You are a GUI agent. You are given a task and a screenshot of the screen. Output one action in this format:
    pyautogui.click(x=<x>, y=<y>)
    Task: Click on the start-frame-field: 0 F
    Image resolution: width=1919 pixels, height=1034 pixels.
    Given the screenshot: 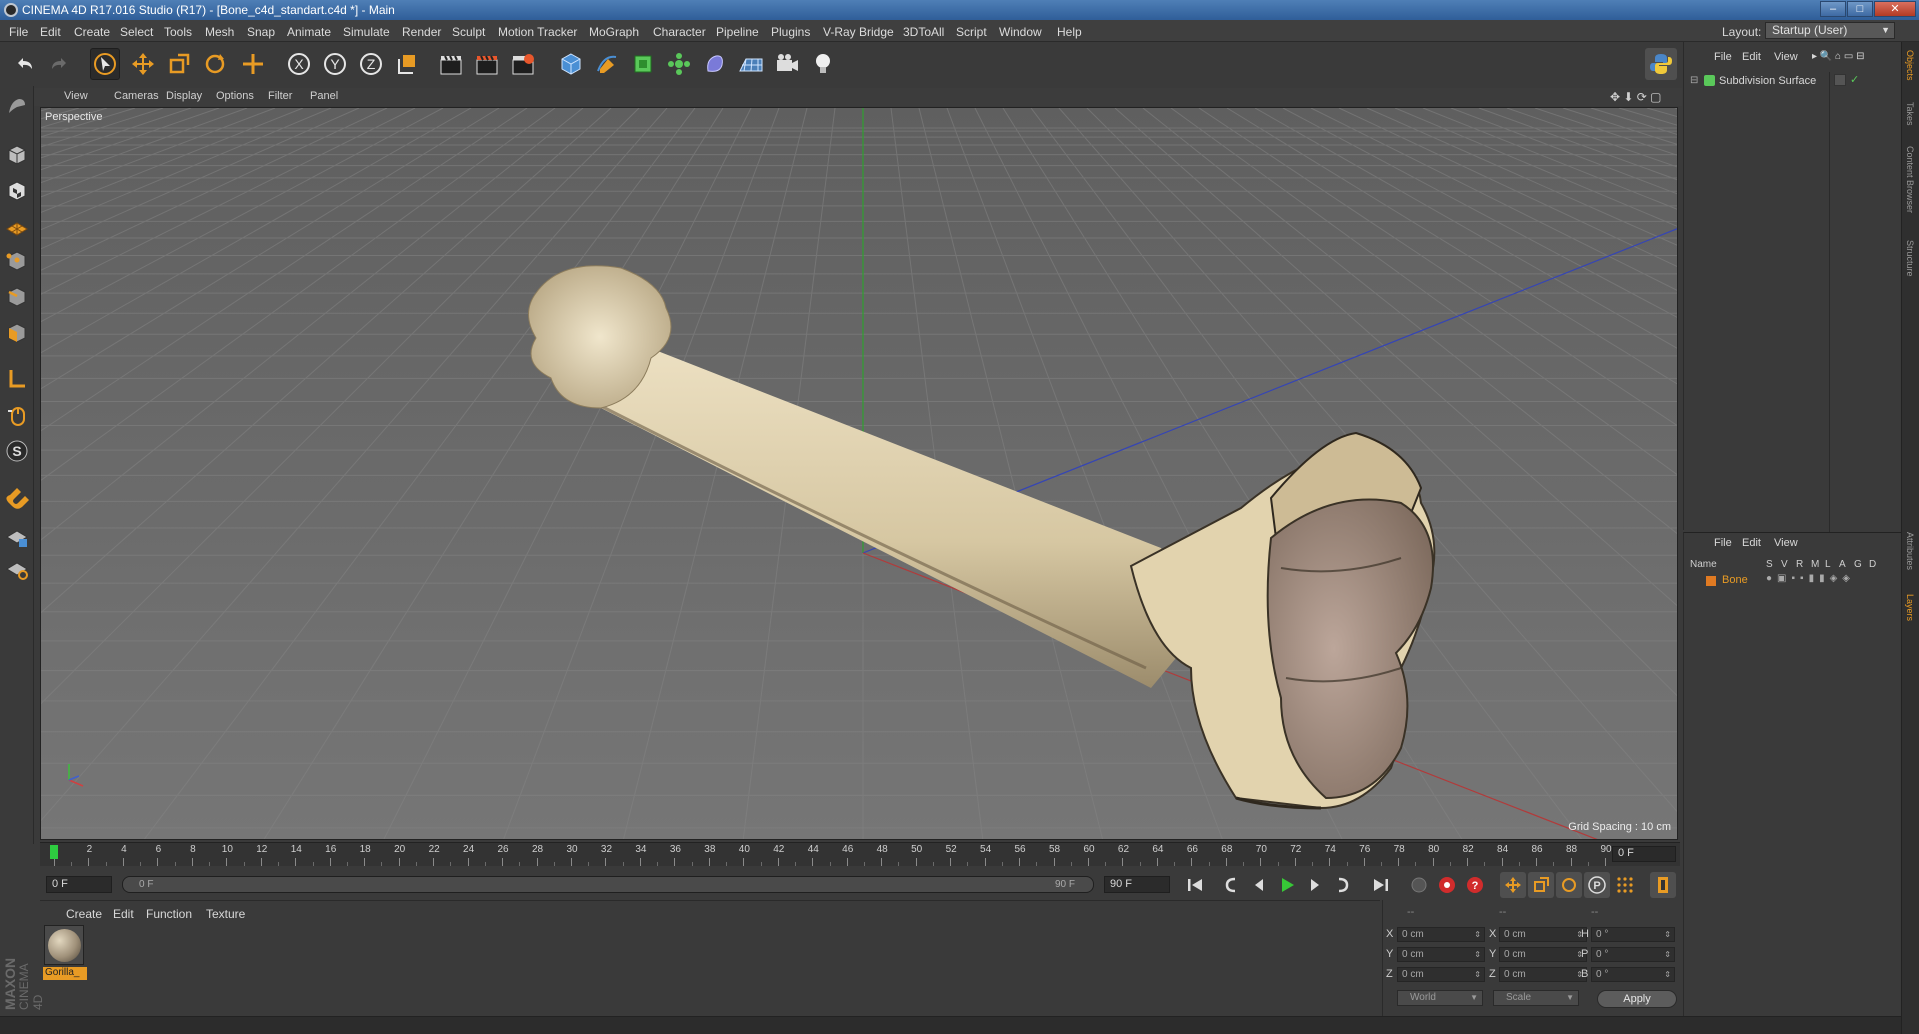 What is the action you would take?
    pyautogui.click(x=79, y=884)
    